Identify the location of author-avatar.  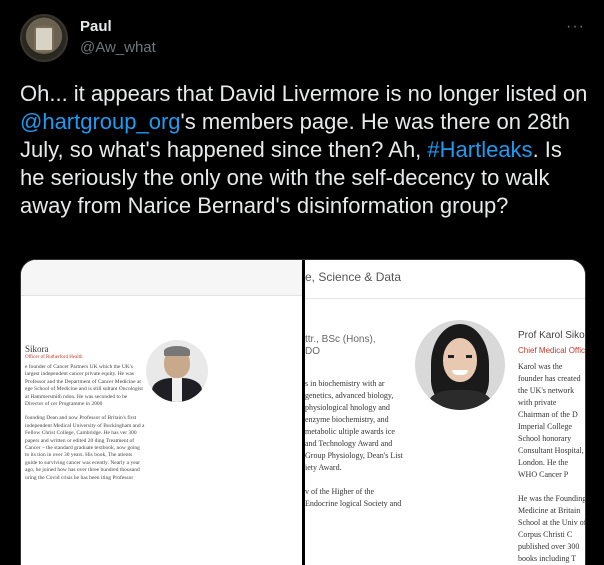
(44, 38).